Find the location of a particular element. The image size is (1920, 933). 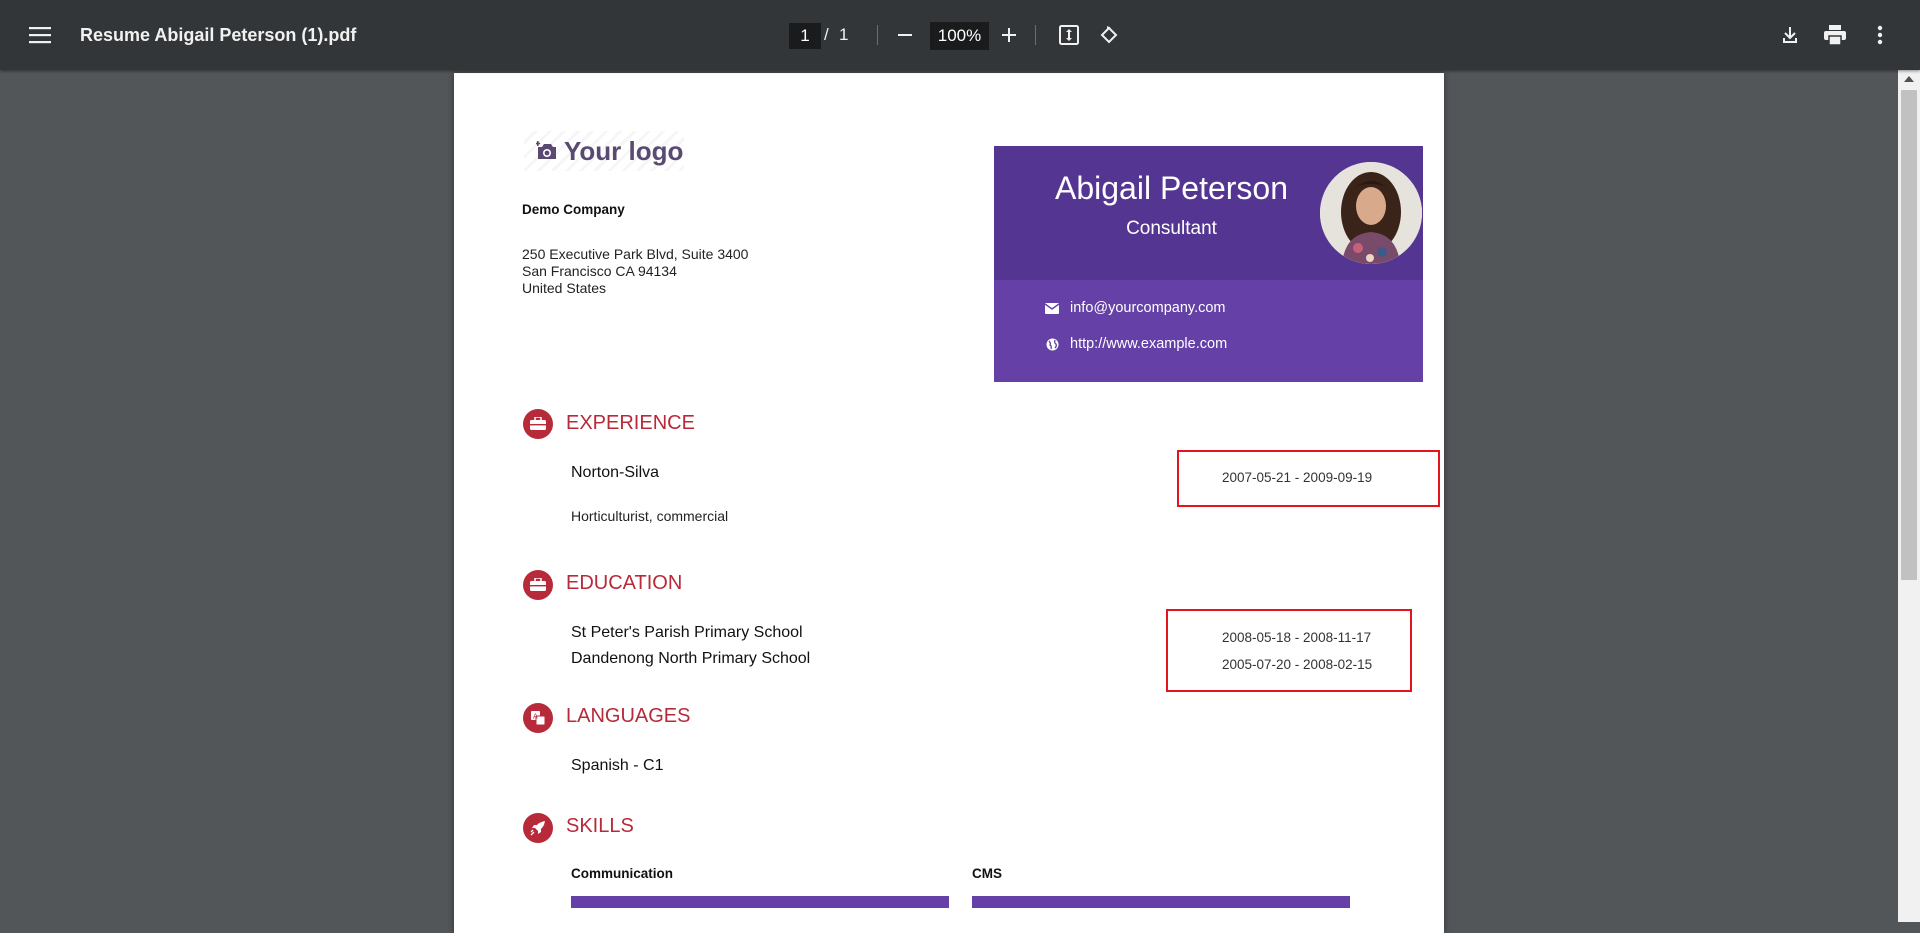

rotate-icon is located at coordinates (1109, 35).